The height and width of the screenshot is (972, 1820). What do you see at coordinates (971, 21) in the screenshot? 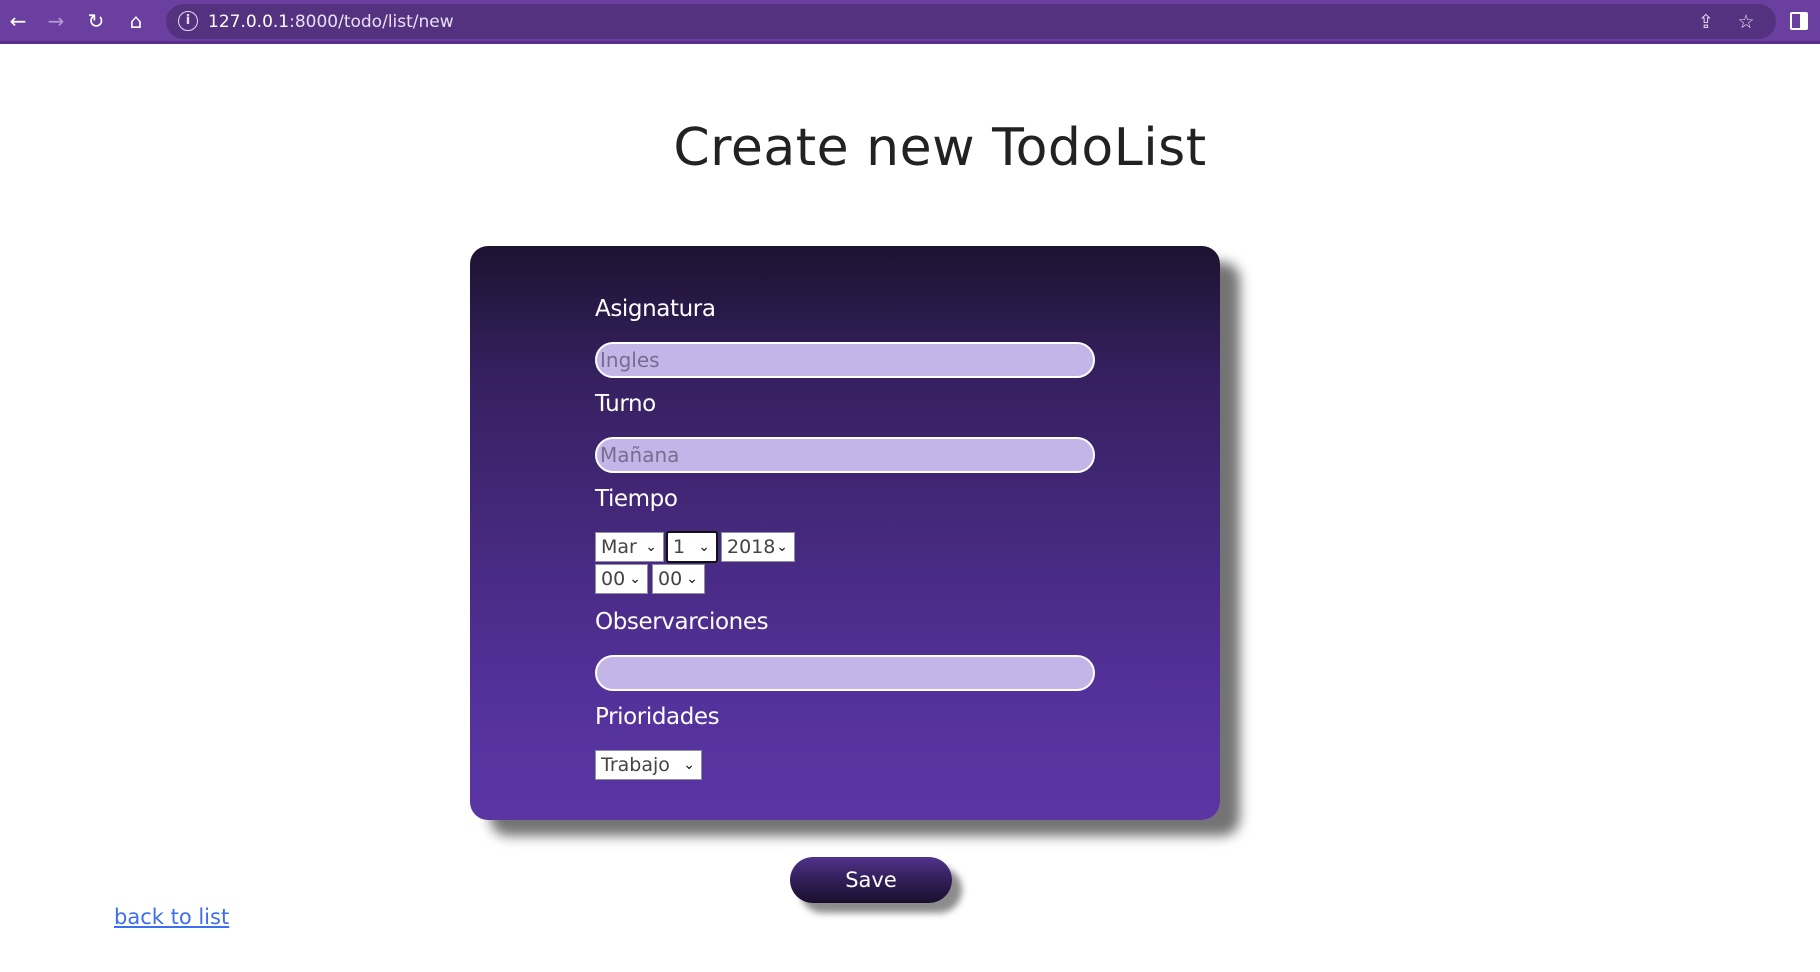
I see `address-bar: i 127.0.0.1:8000/todo/list/new ⇪ ☆` at bounding box center [971, 21].